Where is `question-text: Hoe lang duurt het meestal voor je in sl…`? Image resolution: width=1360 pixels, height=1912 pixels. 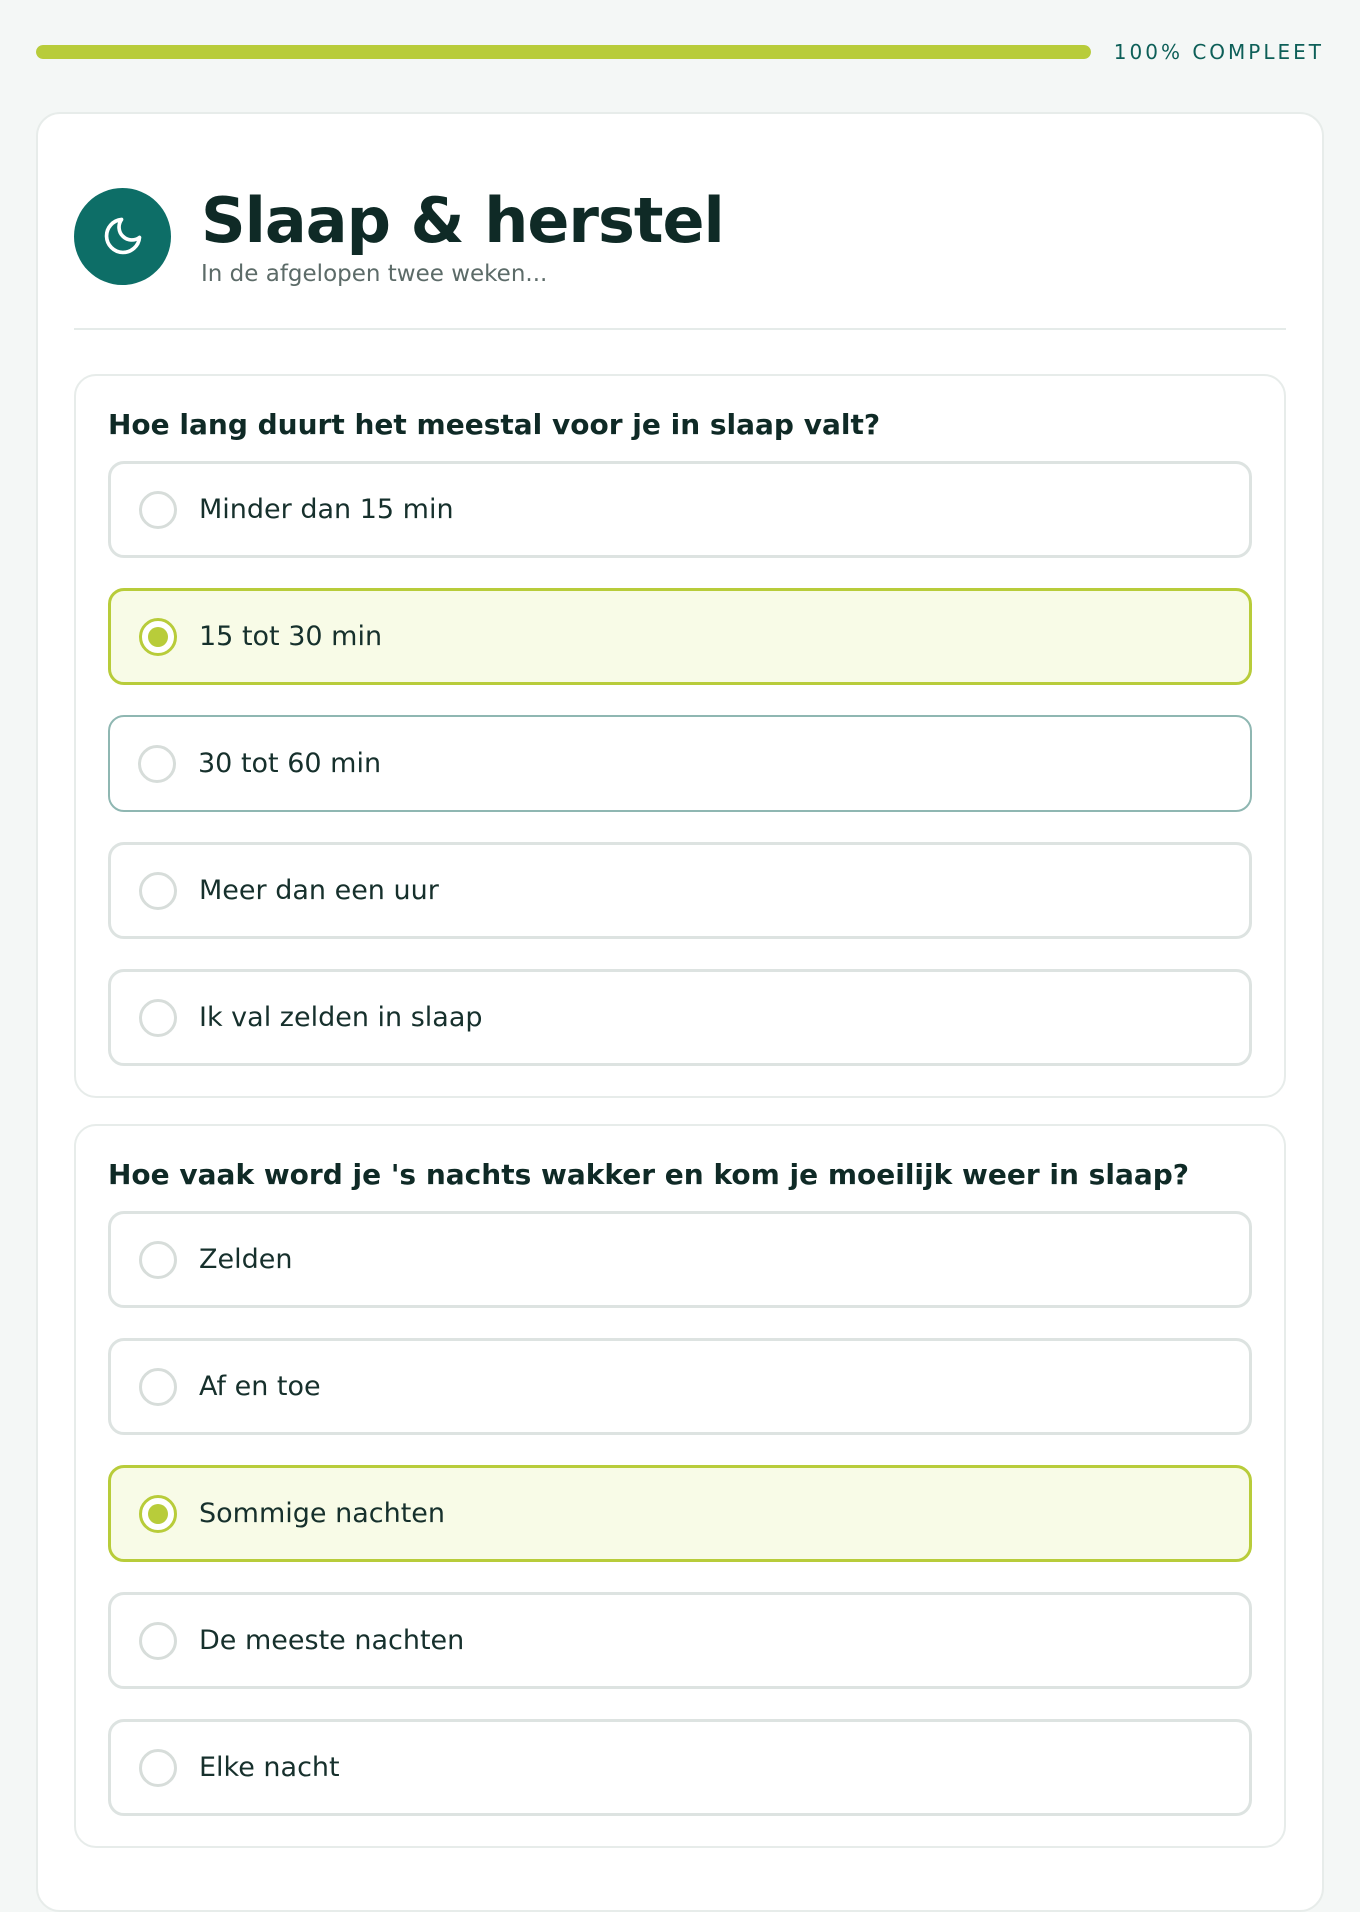
question-text: Hoe lang duurt het meestal voor je in sl… is located at coordinates (494, 424).